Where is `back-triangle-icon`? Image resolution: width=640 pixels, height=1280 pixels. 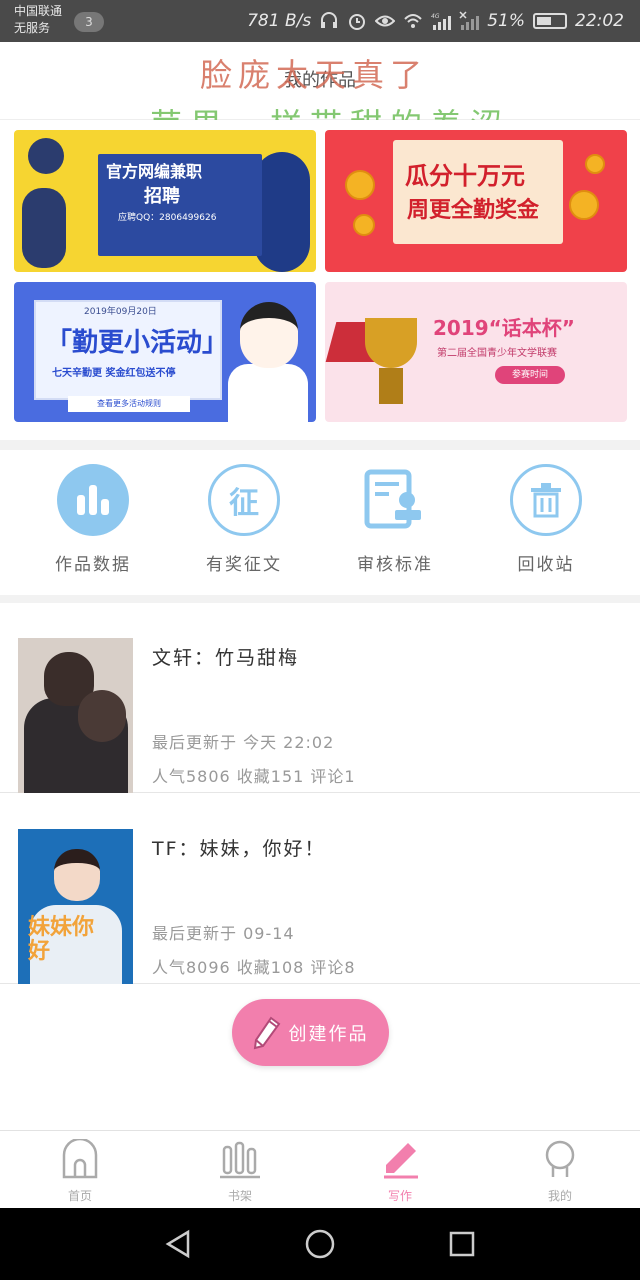
back-triangle-icon is located at coordinates (177, 1244).